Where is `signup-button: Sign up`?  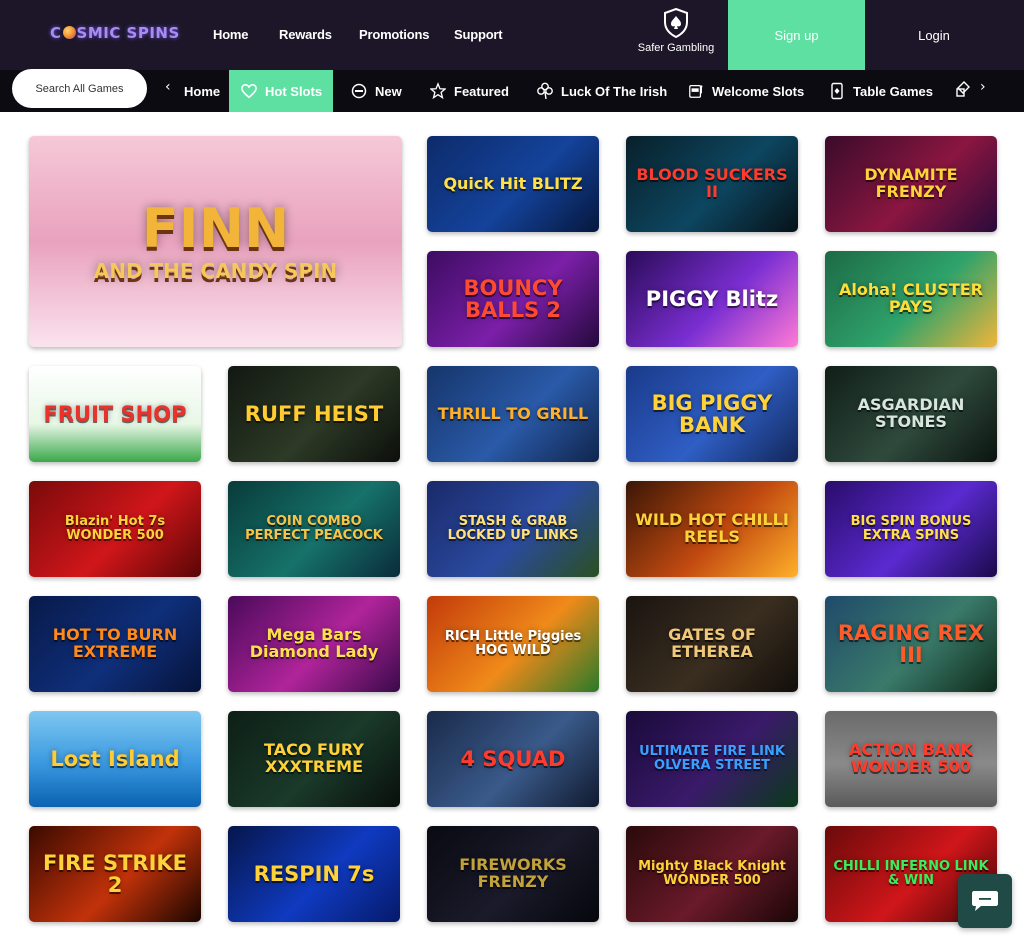
signup-button: Sign up is located at coordinates (796, 35).